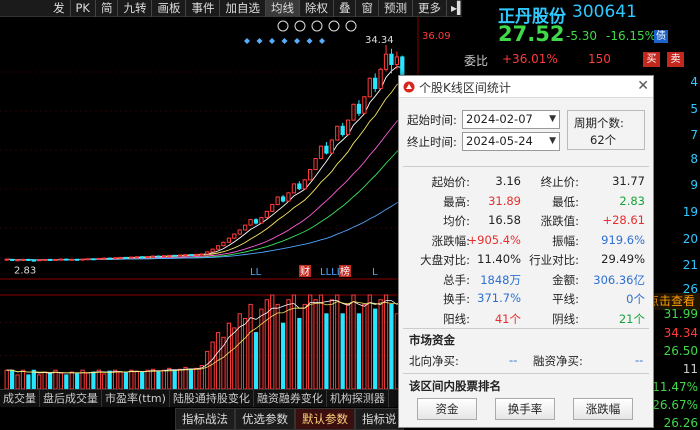 The height and width of the screenshot is (430, 700). Describe the element at coordinates (450, 182) in the screenshot. I see `stat-label: 起始价:` at that location.